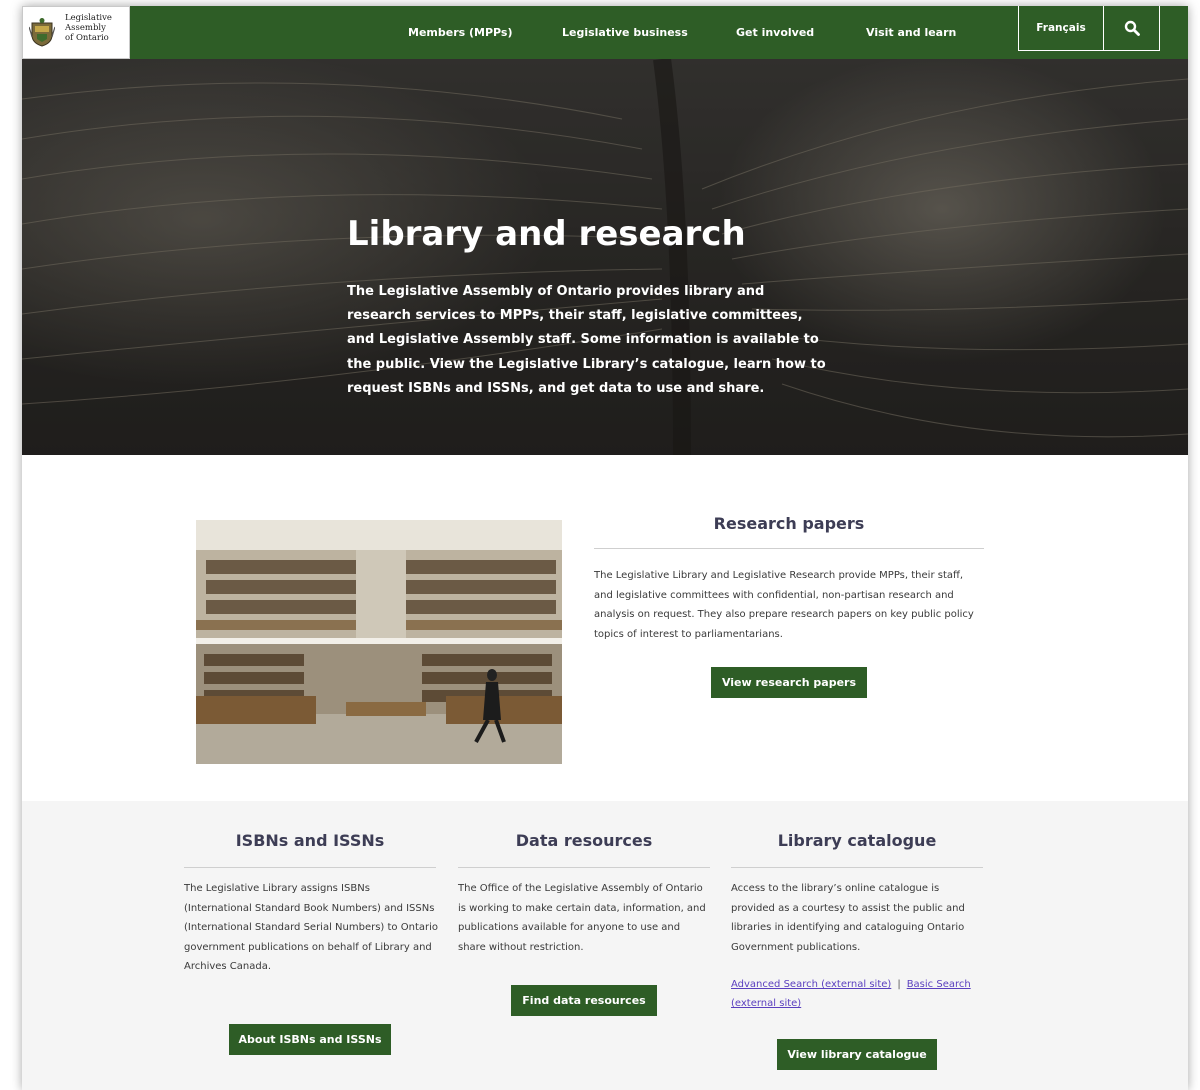 This screenshot has width=1200, height=1090. I want to click on view-research-papers-button: View research papers, so click(789, 682).